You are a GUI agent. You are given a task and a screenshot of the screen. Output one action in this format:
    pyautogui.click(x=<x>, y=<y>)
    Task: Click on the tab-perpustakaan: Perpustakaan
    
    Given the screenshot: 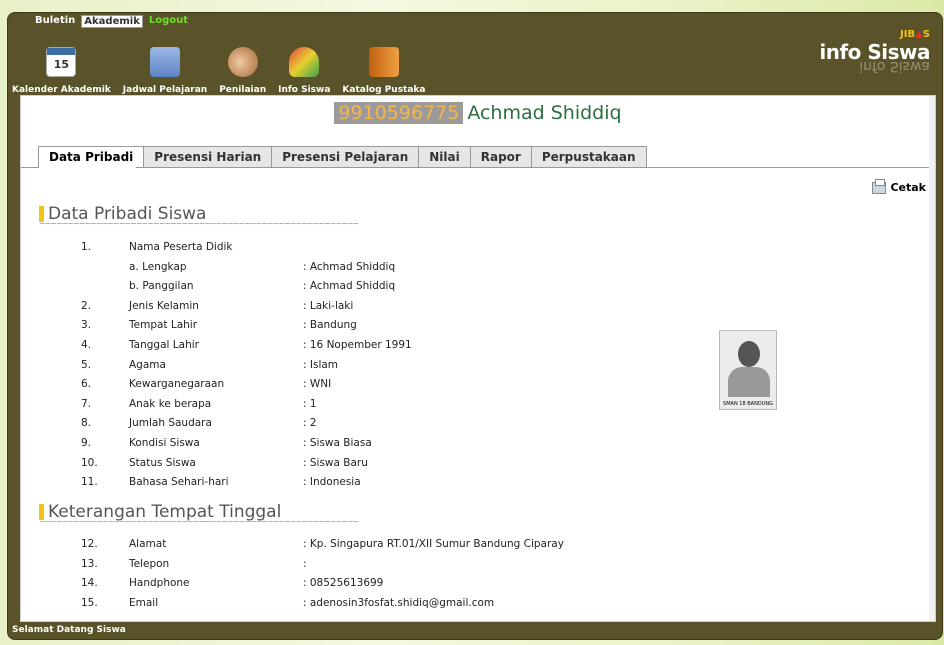 What is the action you would take?
    pyautogui.click(x=588, y=156)
    